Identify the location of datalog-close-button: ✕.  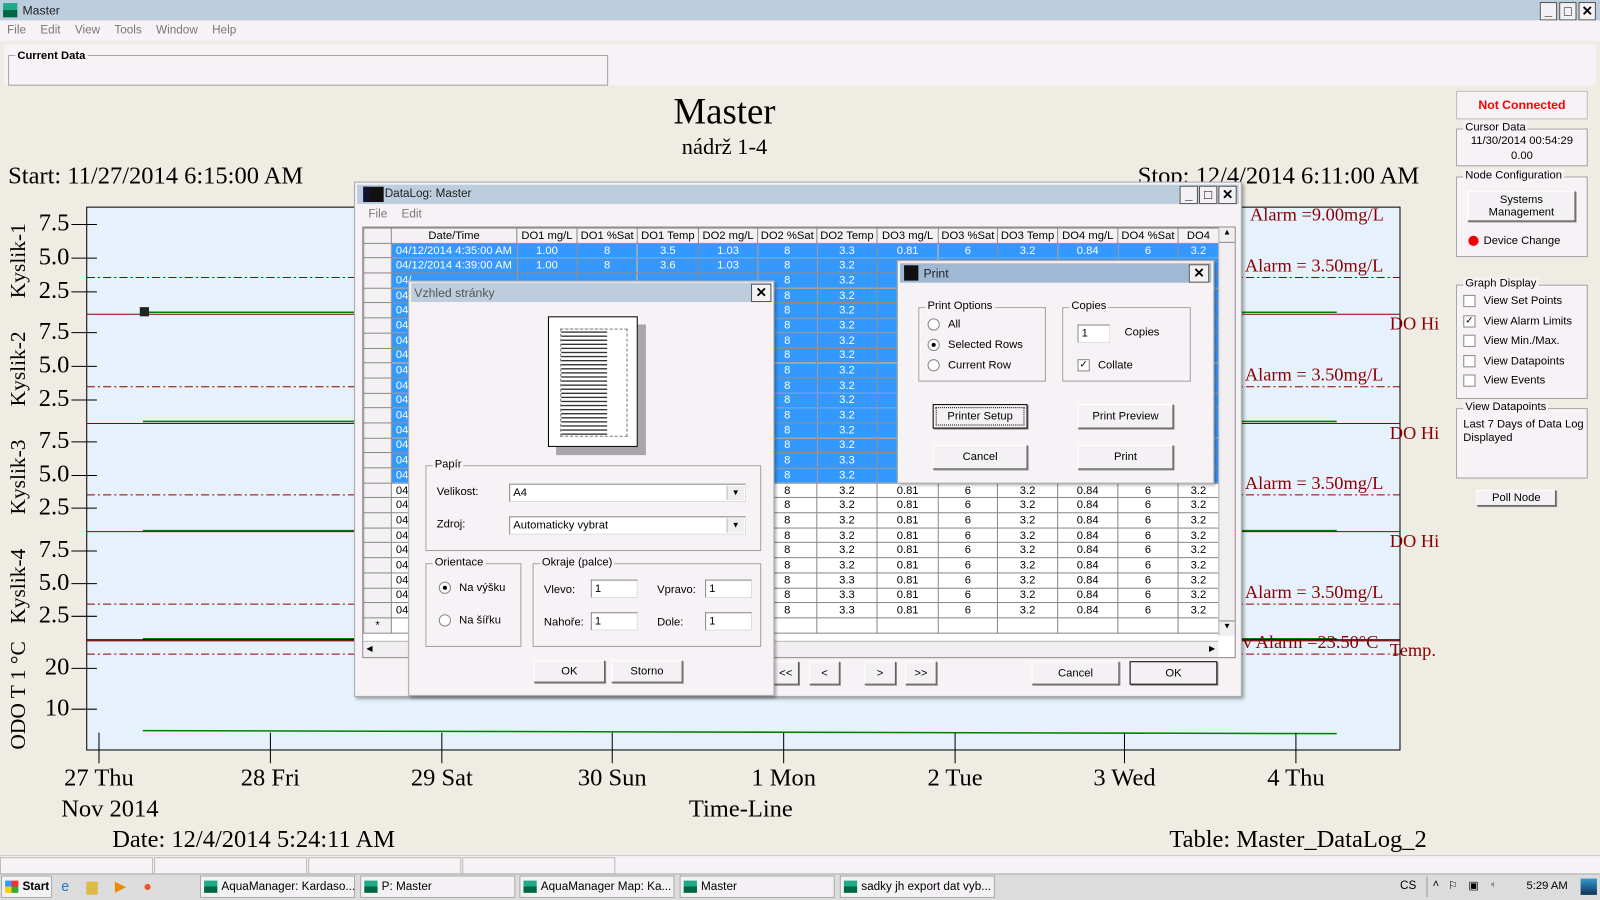
(1227, 195).